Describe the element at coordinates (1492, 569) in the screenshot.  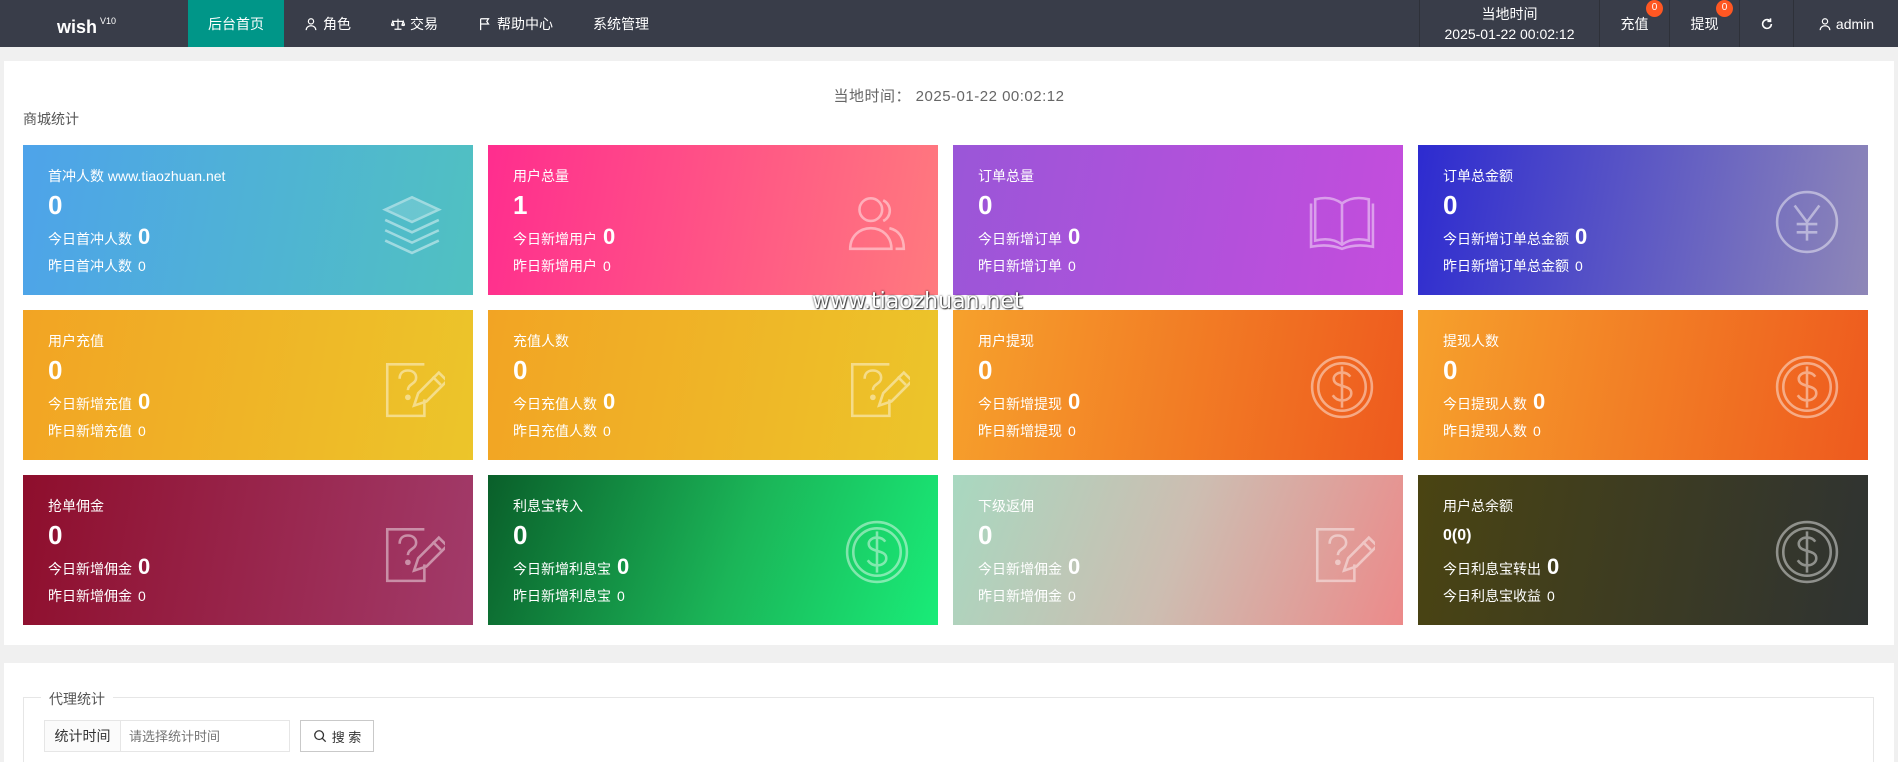
I see `card-today-label: 今日利息宝转出` at that location.